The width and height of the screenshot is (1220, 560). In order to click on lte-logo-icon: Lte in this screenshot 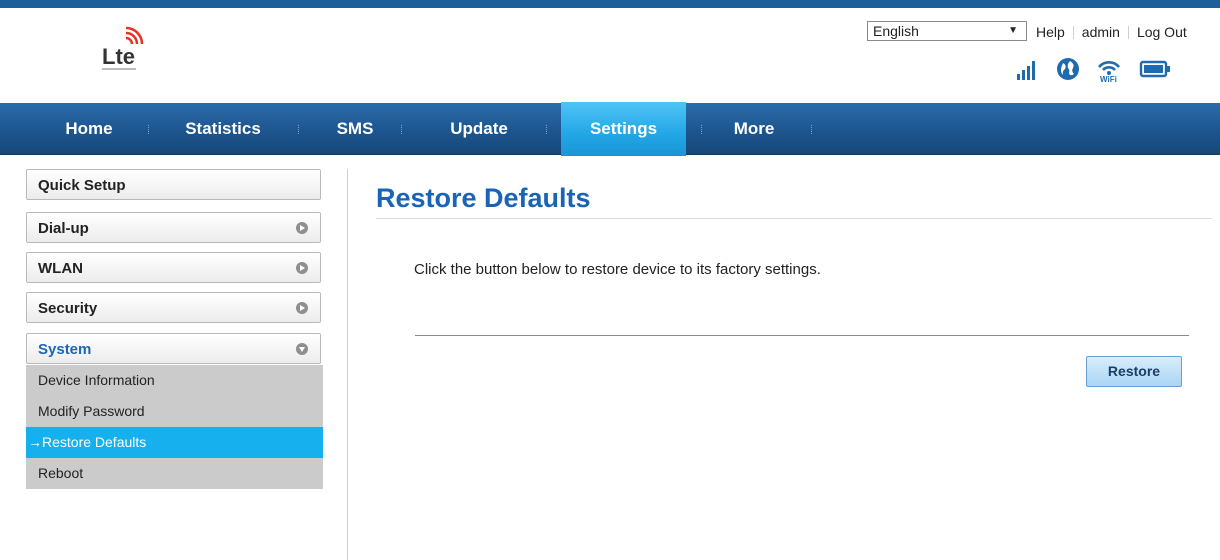, I will do `click(126, 50)`.